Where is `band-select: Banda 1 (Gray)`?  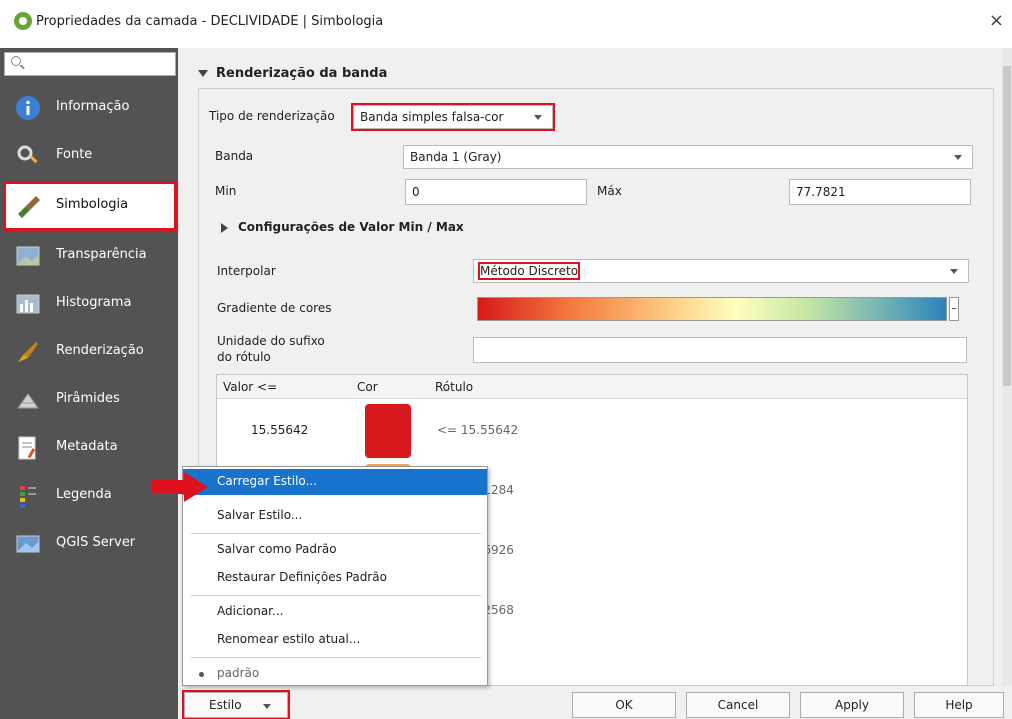
band-select: Banda 1 (Gray) is located at coordinates (688, 157).